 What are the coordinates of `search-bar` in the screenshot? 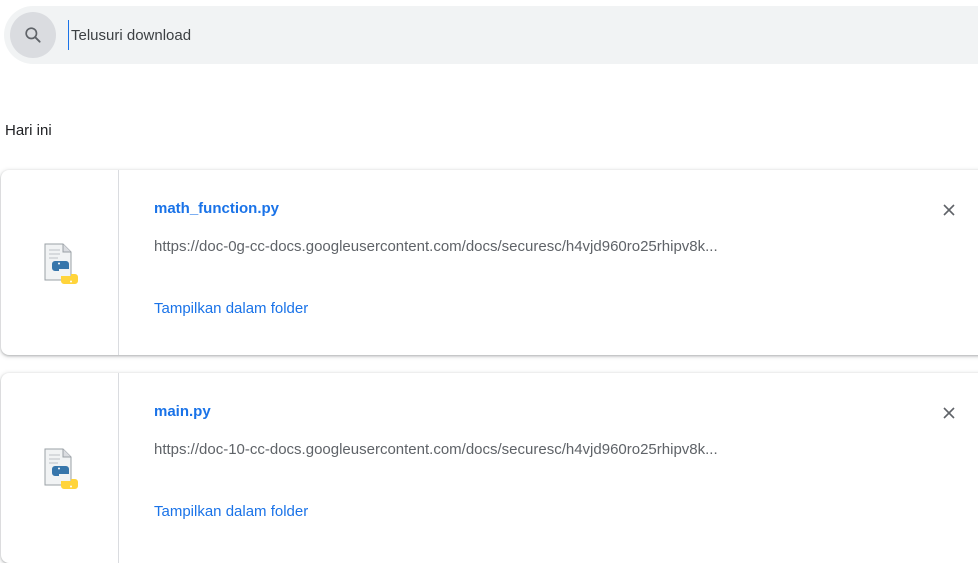 It's located at (491, 35).